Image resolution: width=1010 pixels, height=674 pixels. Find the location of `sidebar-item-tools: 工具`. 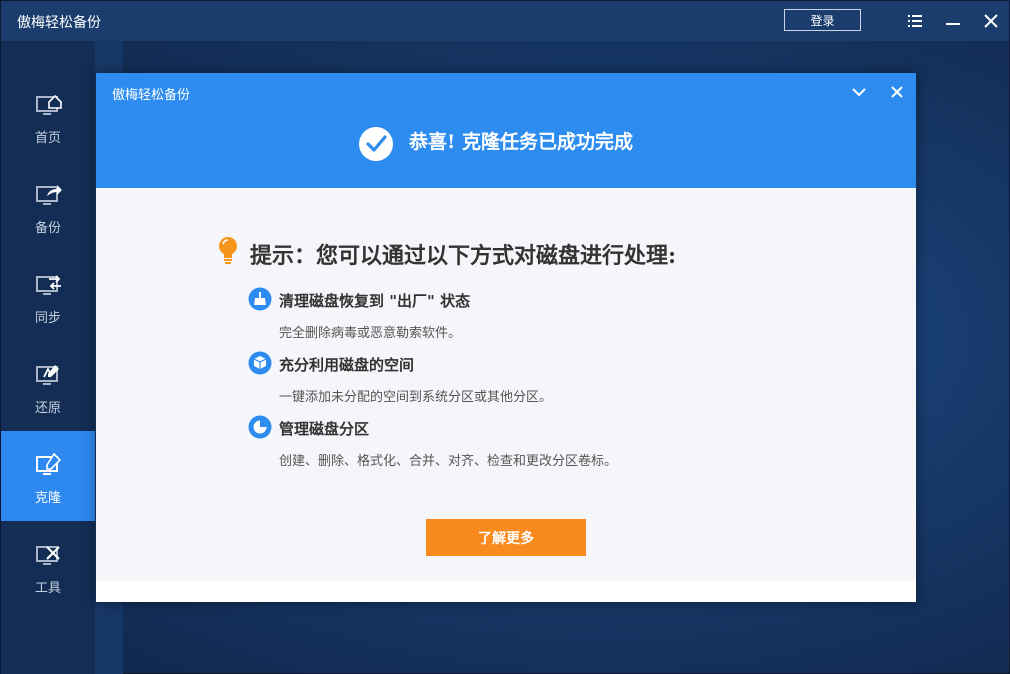

sidebar-item-tools: 工具 is located at coordinates (48, 566).